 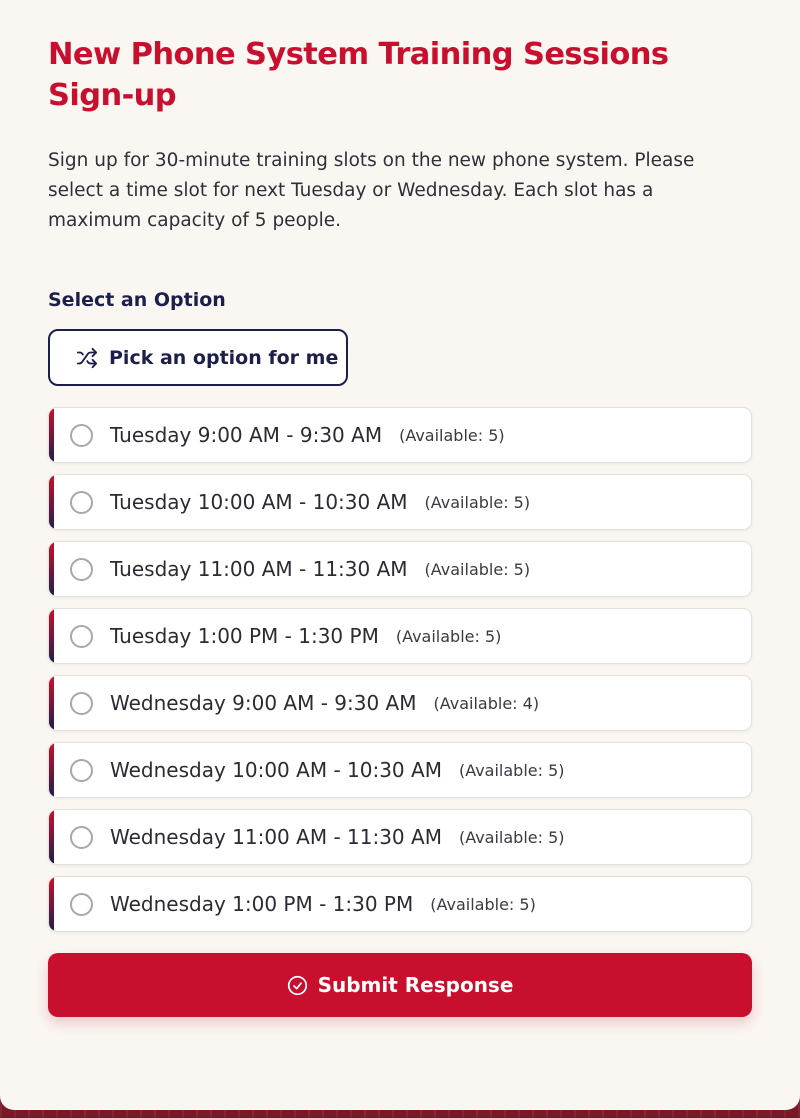 What do you see at coordinates (276, 837) in the screenshot?
I see `option-label: Wednesday 11:00 AM - 11:30 AM` at bounding box center [276, 837].